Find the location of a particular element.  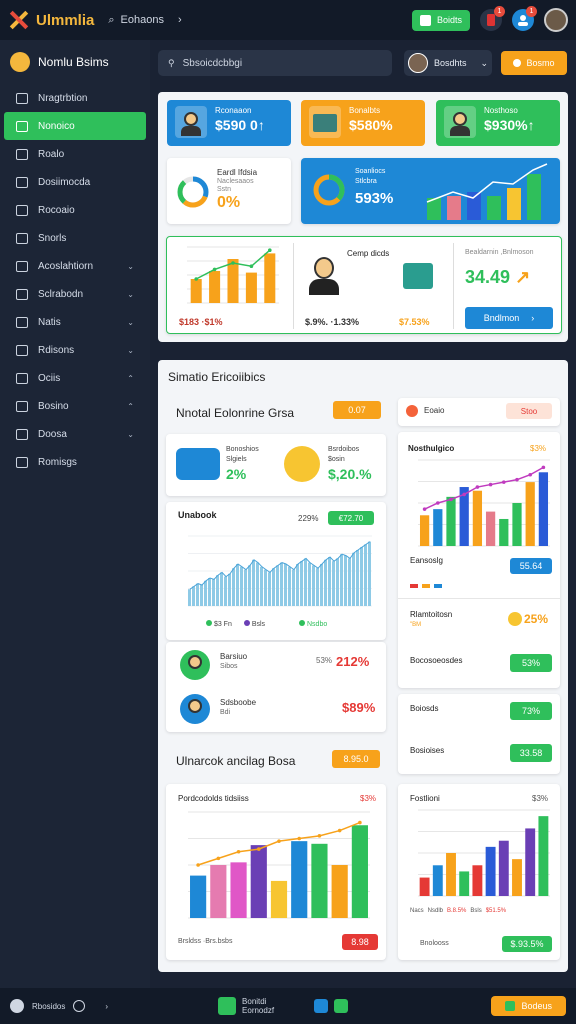

user-avatar is located at coordinates (556, 20).